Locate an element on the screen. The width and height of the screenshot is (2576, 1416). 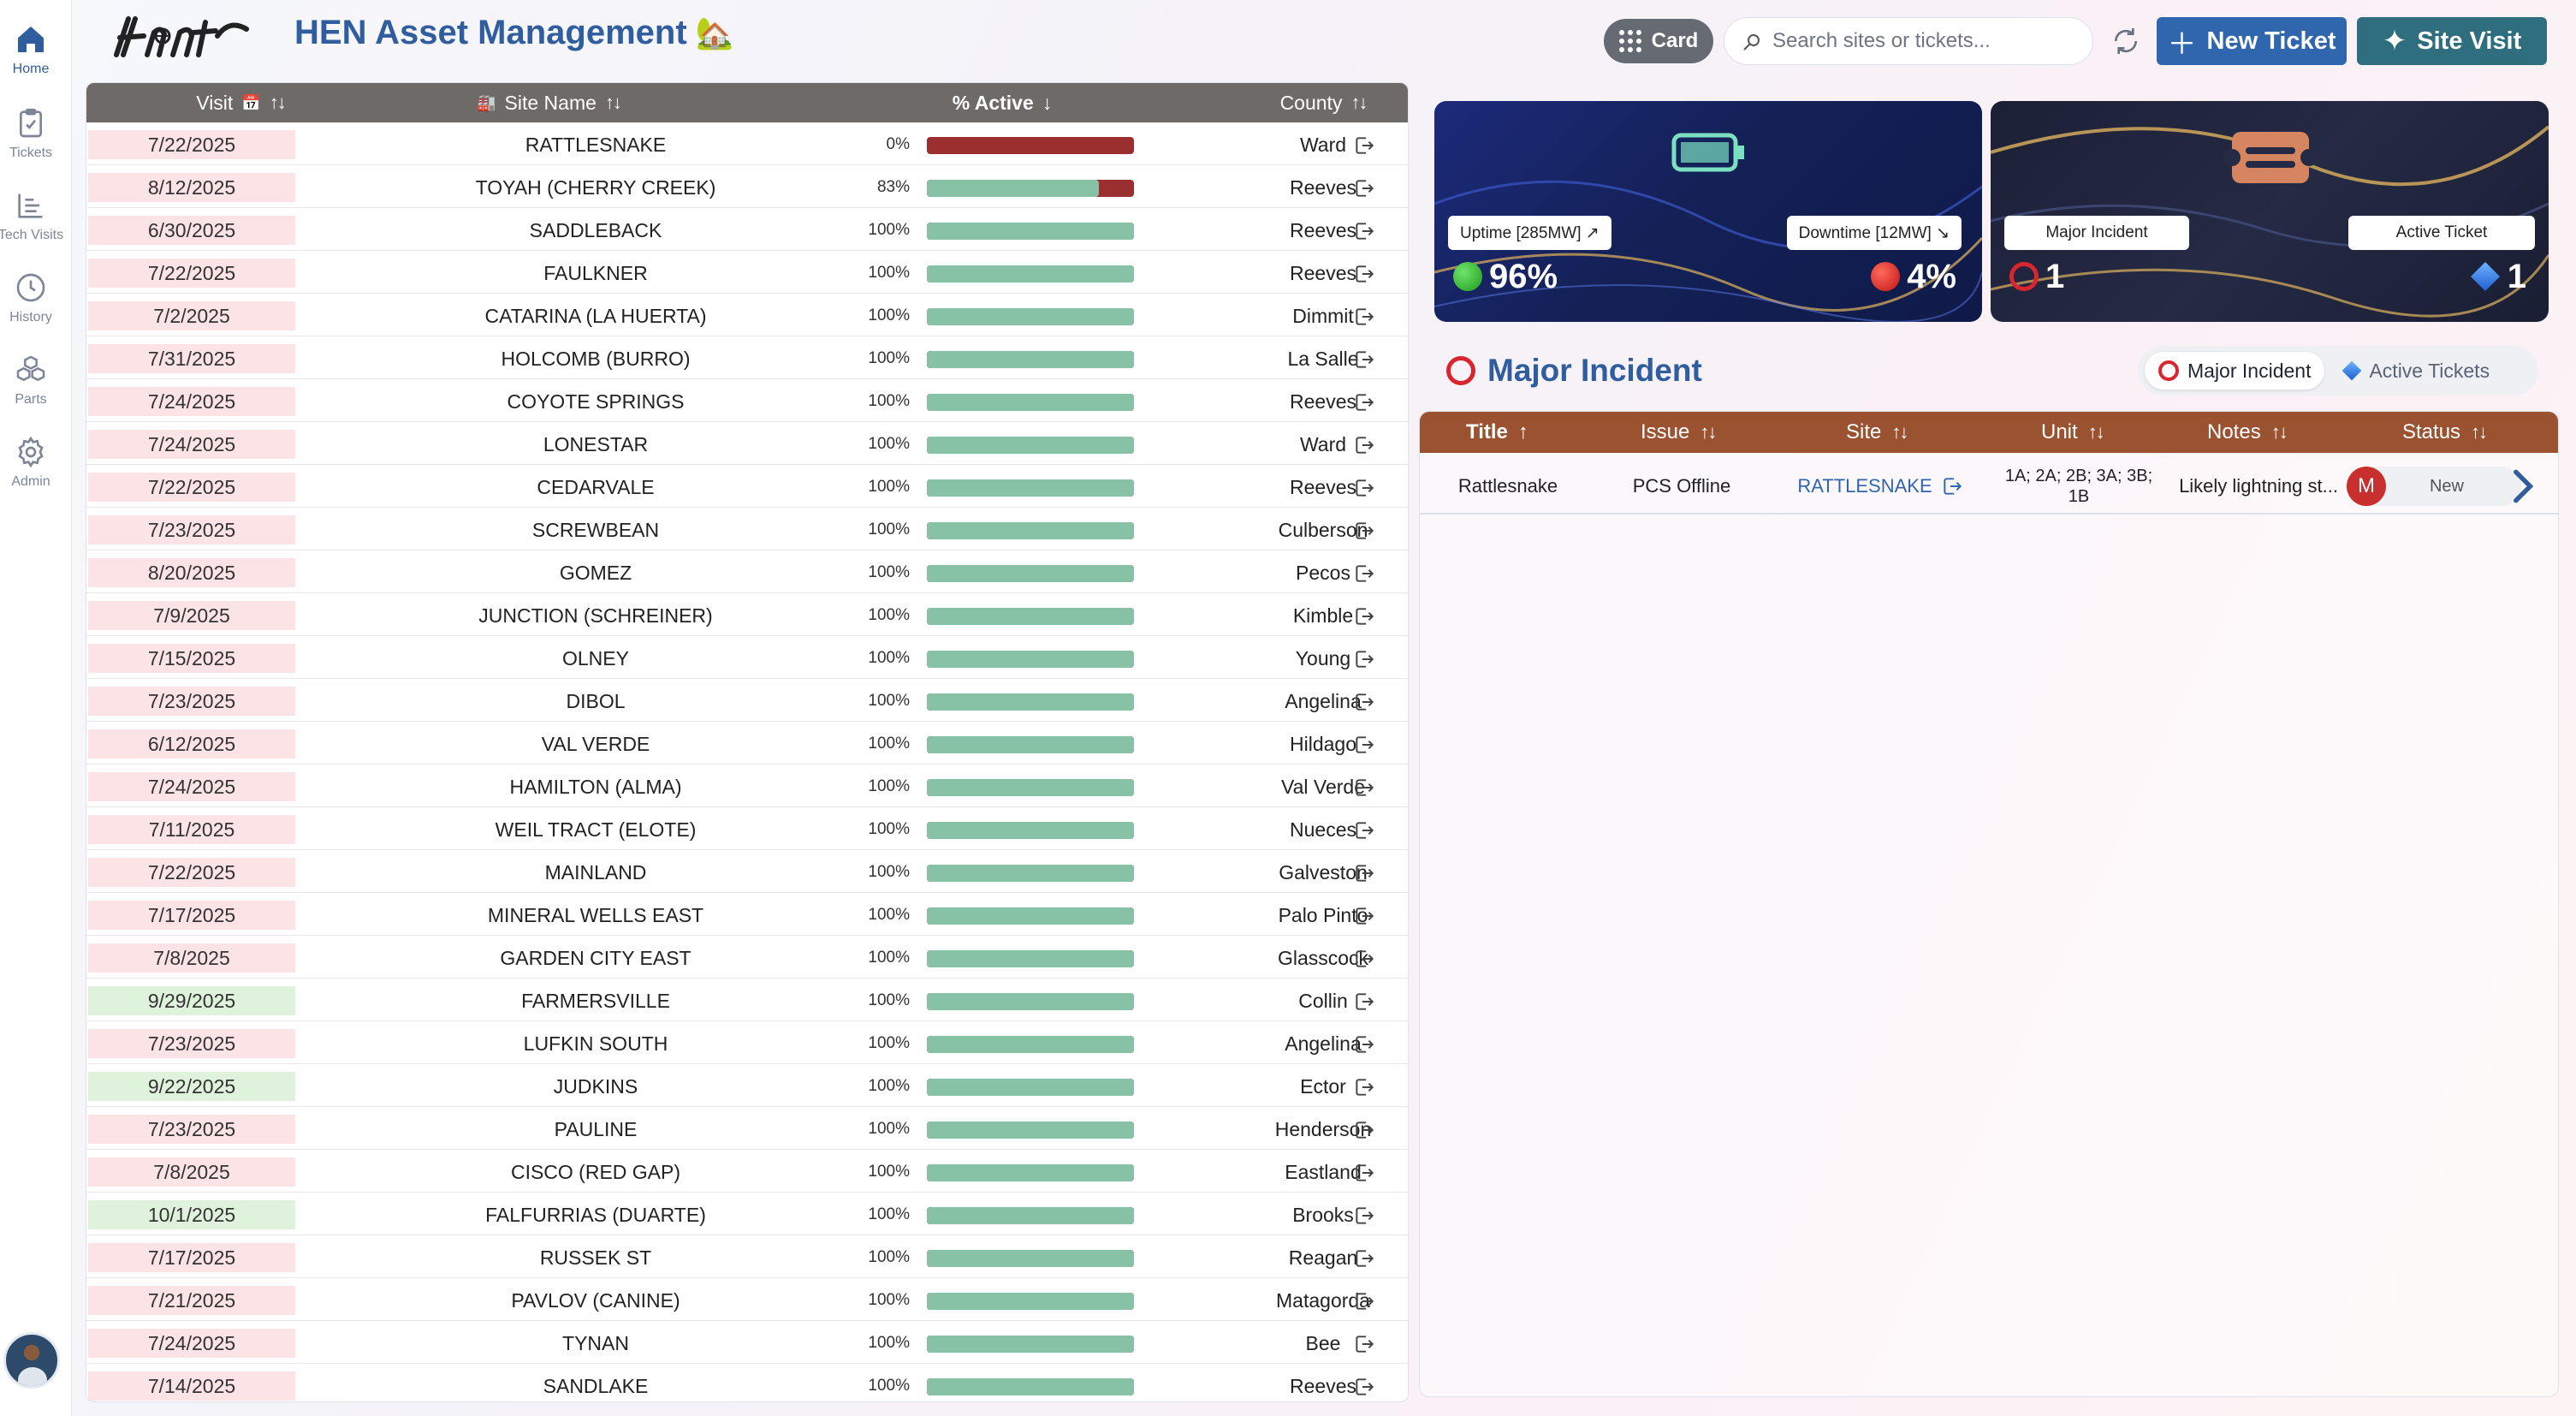
incident-site-link: RATTLESNAKE is located at coordinates (1880, 486).